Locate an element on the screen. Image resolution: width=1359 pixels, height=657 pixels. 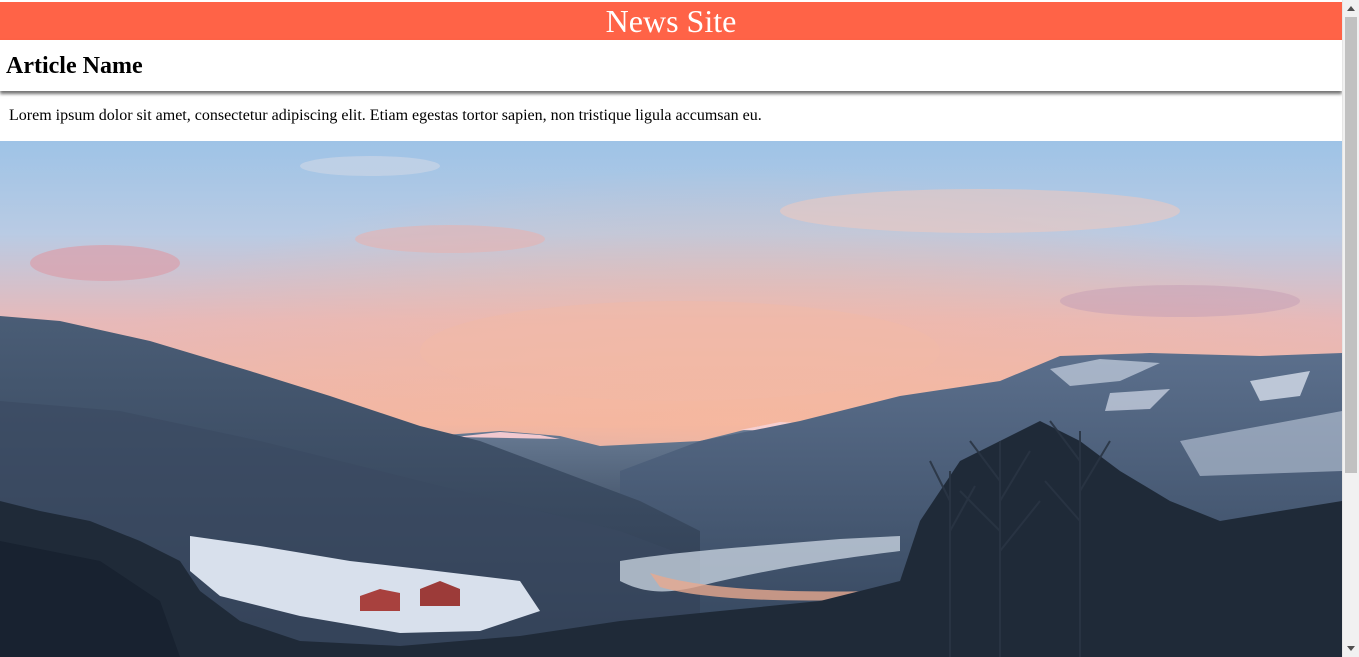
scroll-down-button is located at coordinates (1351, 648).